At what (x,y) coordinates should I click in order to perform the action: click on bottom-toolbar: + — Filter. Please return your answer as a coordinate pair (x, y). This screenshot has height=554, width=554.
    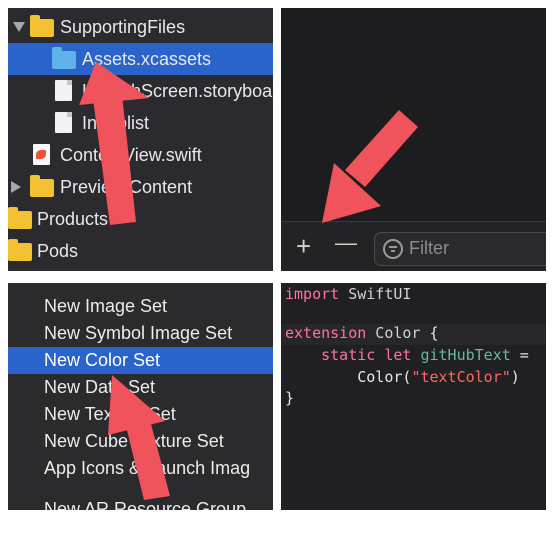
    Looking at the image, I should click on (413, 246).